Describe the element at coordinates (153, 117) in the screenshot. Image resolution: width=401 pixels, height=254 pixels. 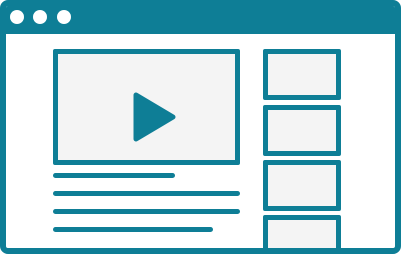
I see `play-icon` at that location.